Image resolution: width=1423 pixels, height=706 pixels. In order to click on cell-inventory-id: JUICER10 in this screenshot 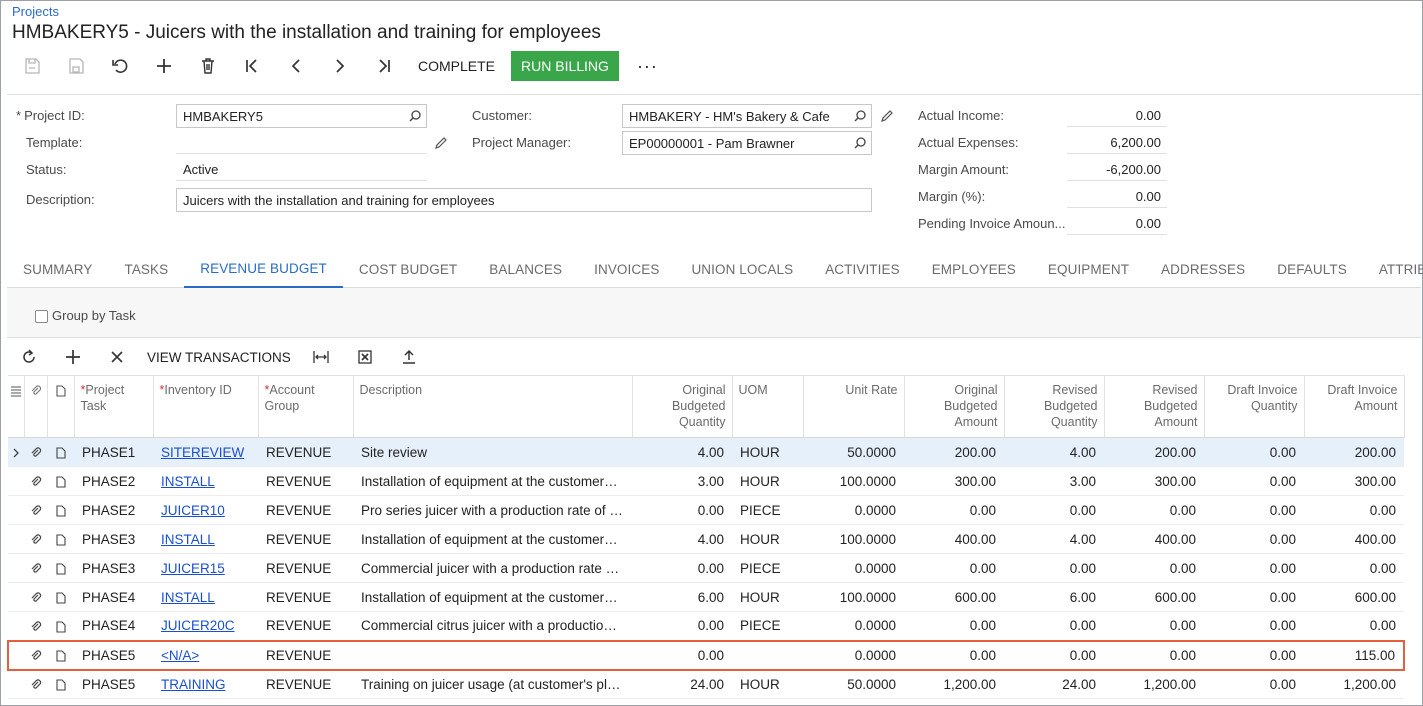, I will do `click(205, 510)`.